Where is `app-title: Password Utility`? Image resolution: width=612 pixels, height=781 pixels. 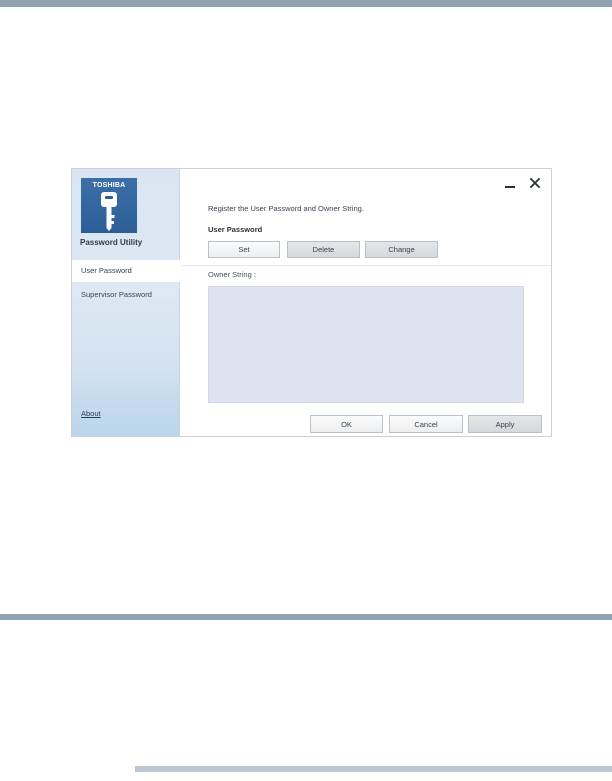 app-title: Password Utility is located at coordinates (111, 242).